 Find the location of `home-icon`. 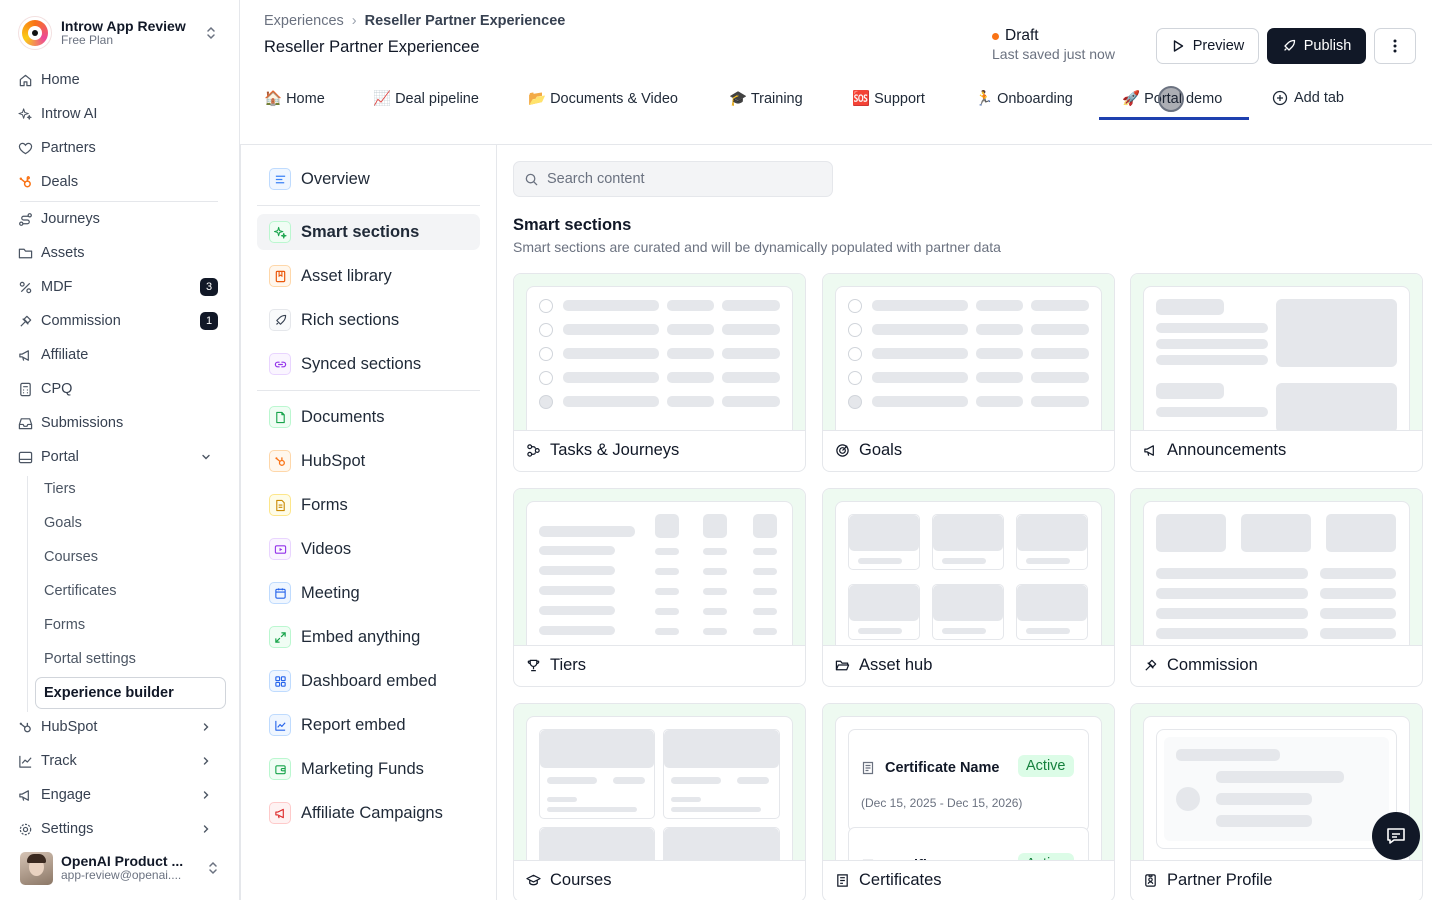

home-icon is located at coordinates (25, 80).